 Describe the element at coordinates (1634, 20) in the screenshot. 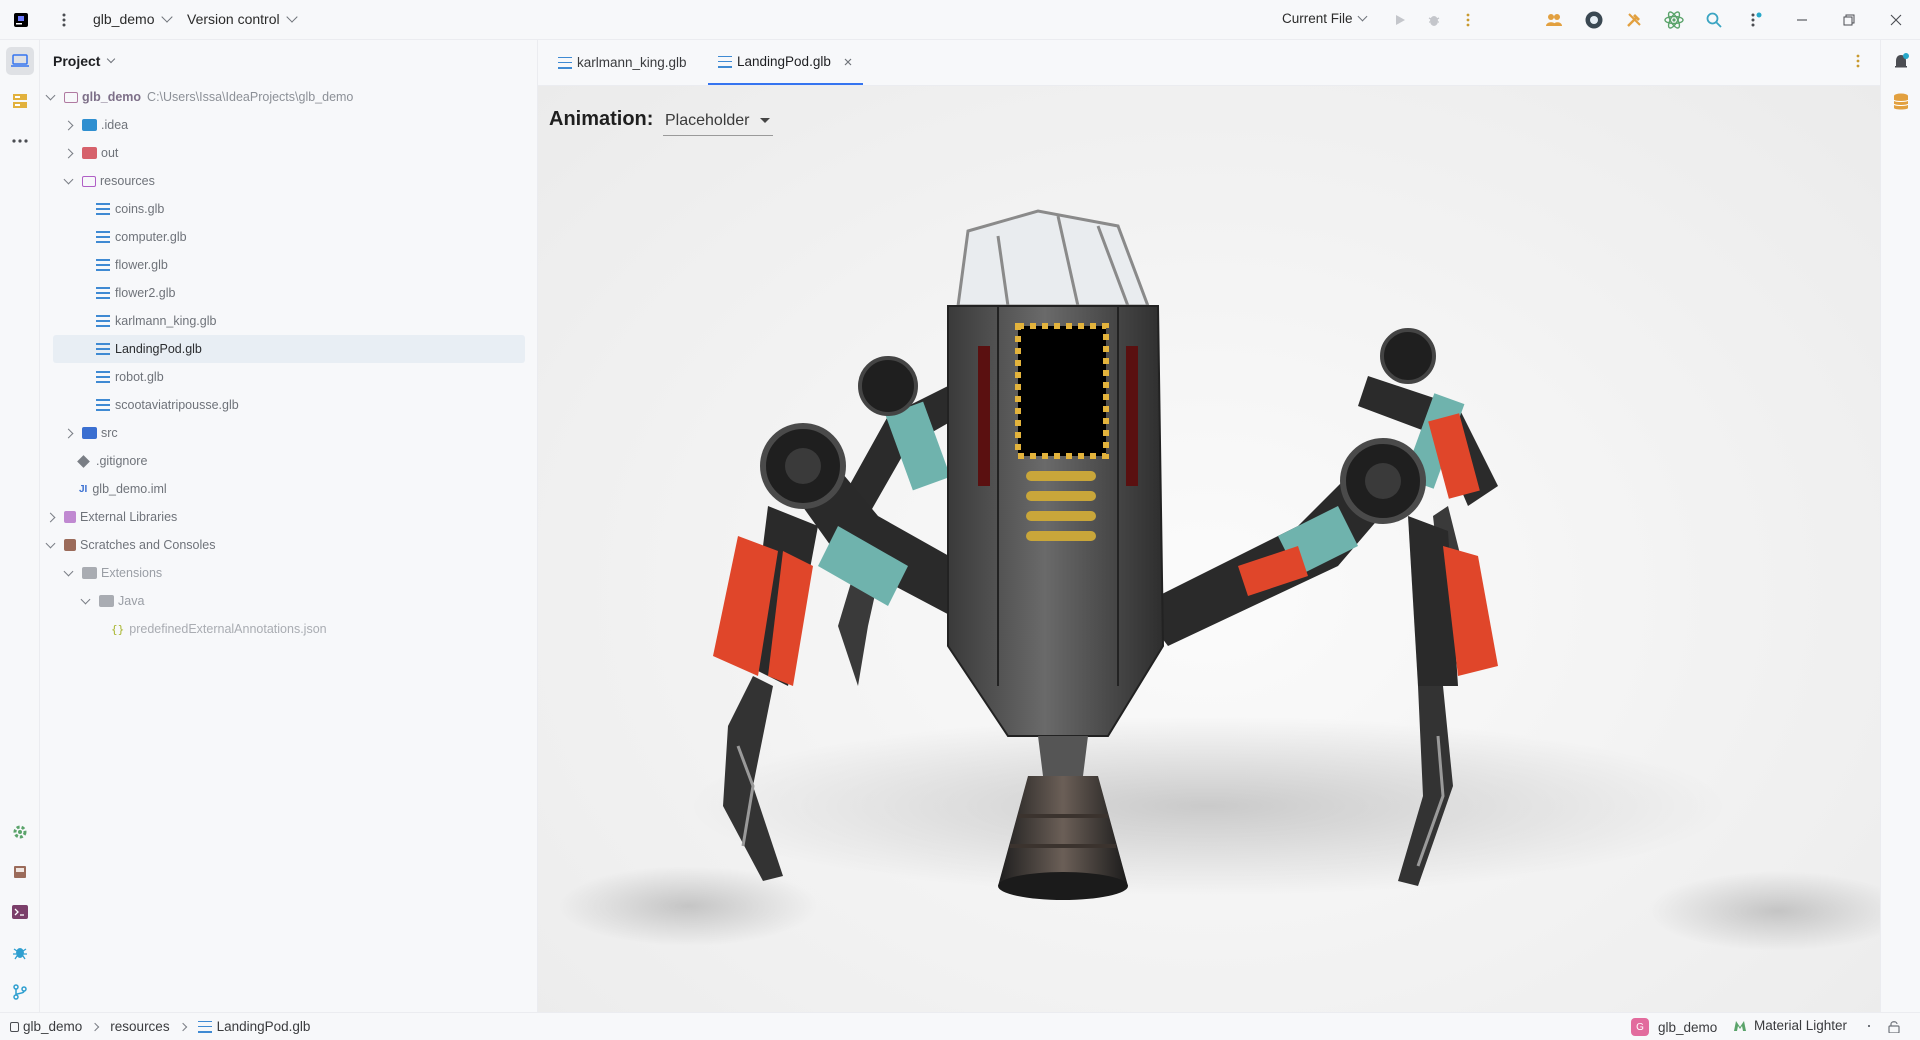

I see `build-tools-icon` at that location.